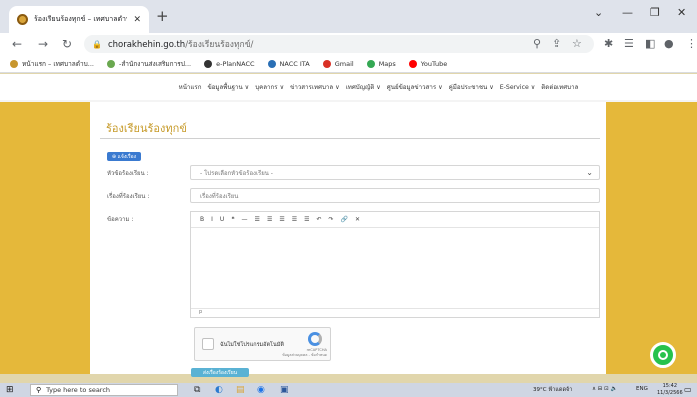  I want to click on clock: 15:42 11/3/2566, so click(670, 390).